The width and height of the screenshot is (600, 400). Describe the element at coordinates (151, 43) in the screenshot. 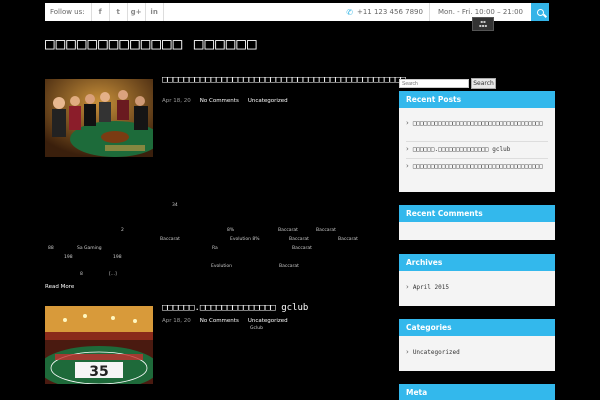

I see `site-title: □□□□□□□□□□□□□ □□□□□□` at that location.